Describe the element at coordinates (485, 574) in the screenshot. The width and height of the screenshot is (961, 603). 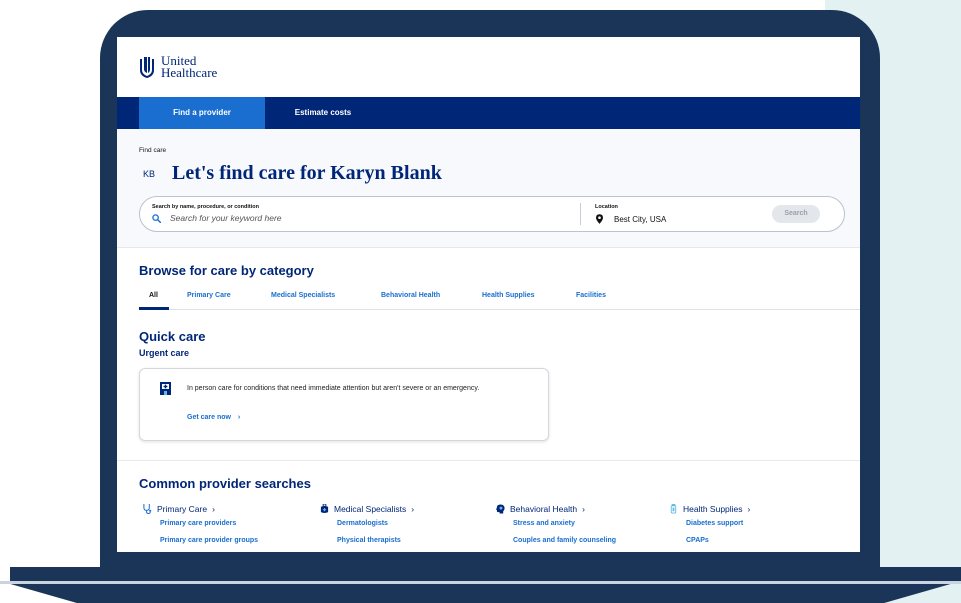
I see `laptop-base` at that location.